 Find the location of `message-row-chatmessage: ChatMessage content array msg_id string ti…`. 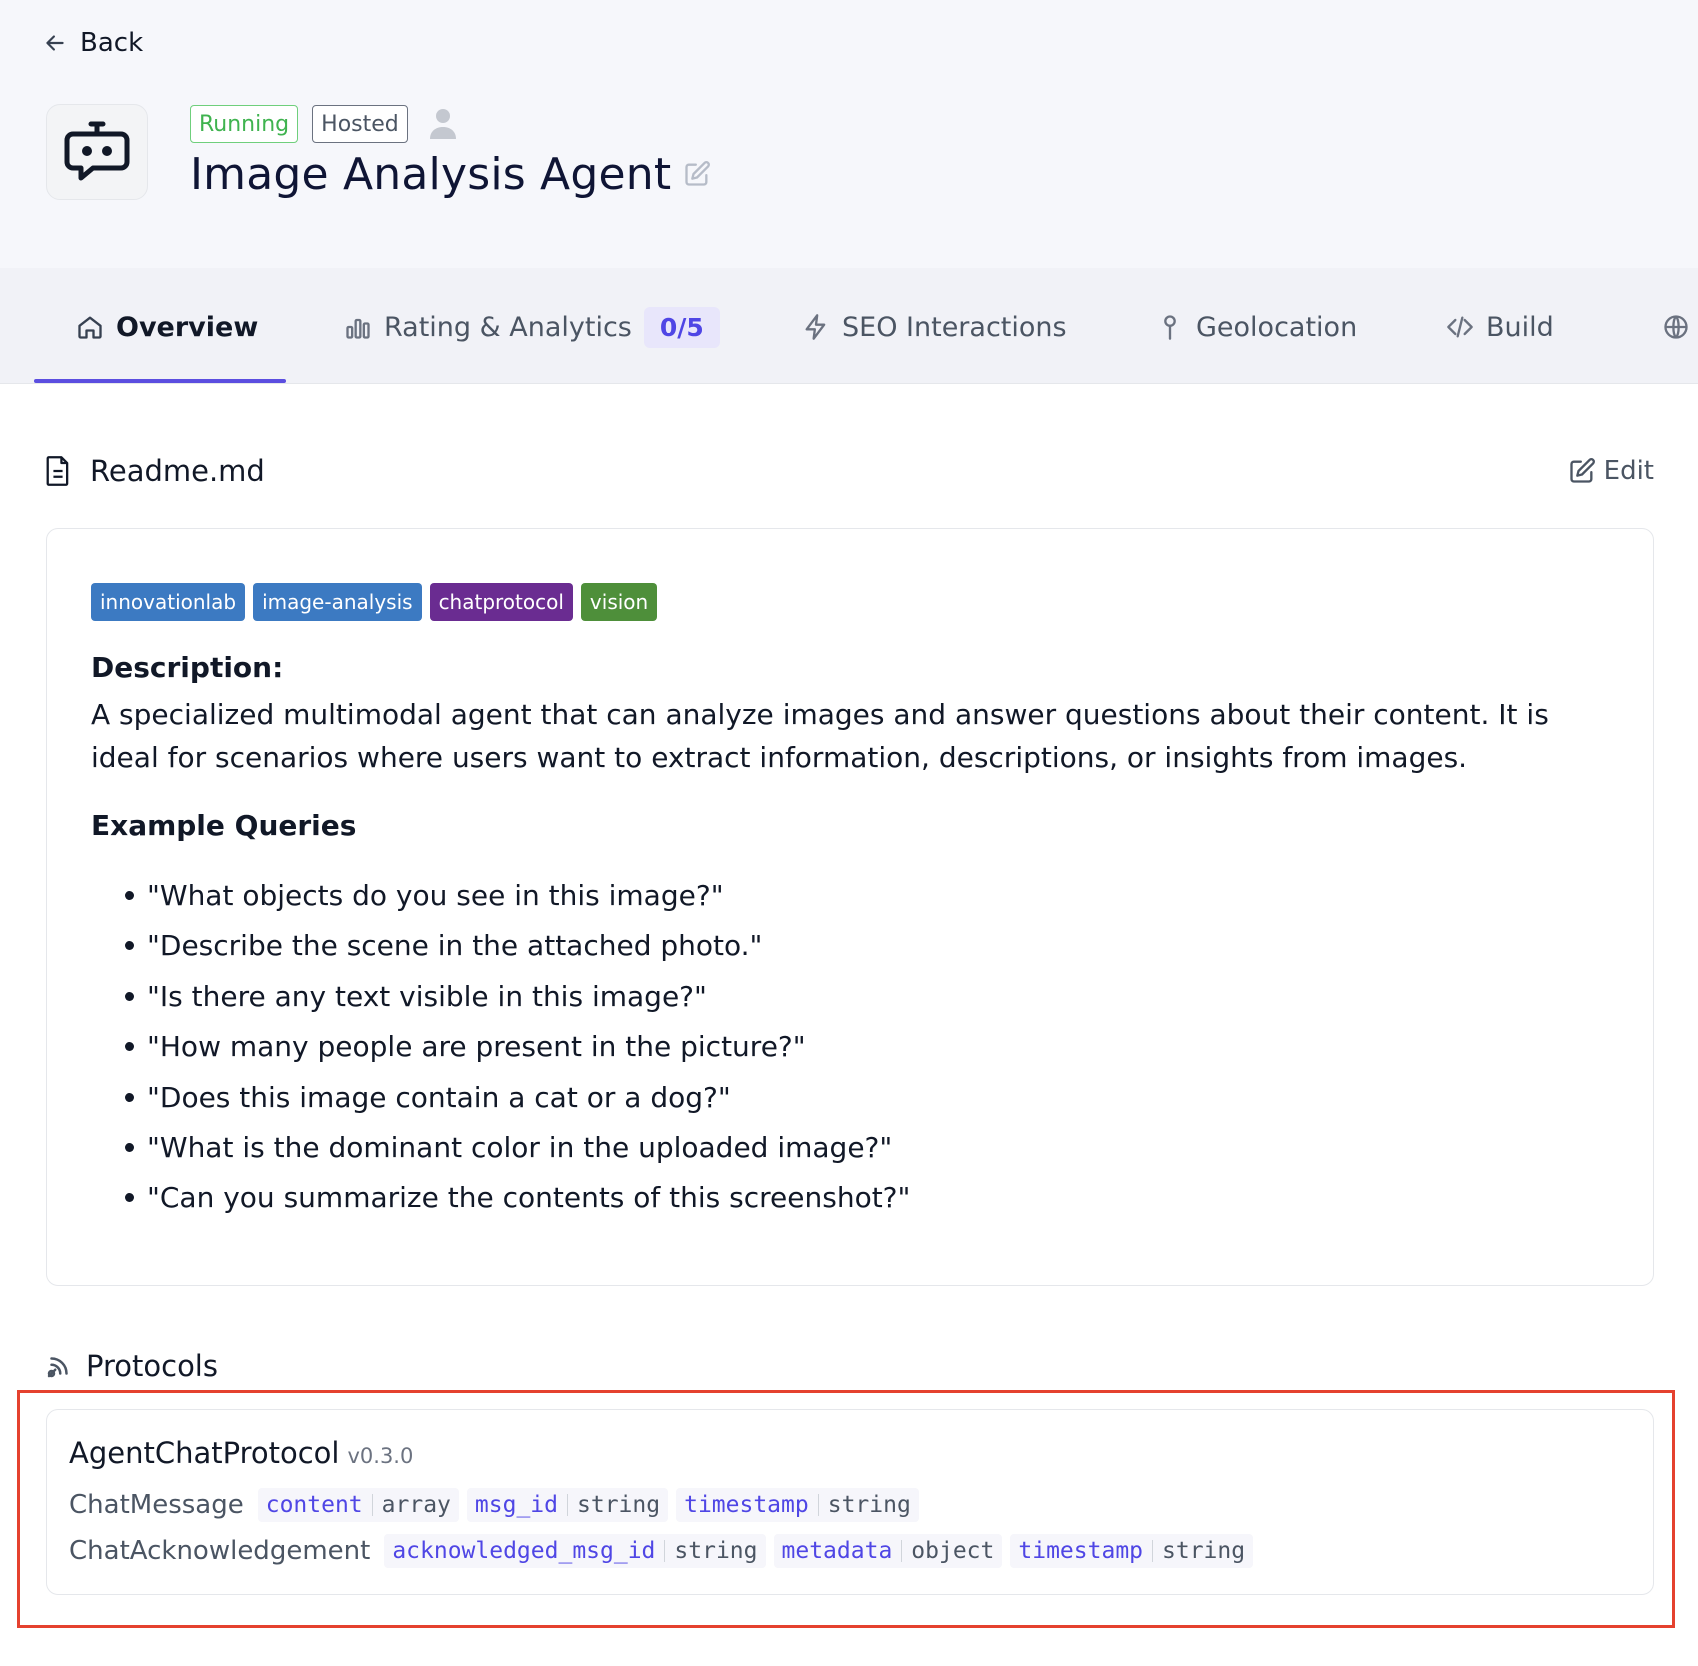

message-row-chatmessage: ChatMessage content array msg_id string ti… is located at coordinates (494, 1505).